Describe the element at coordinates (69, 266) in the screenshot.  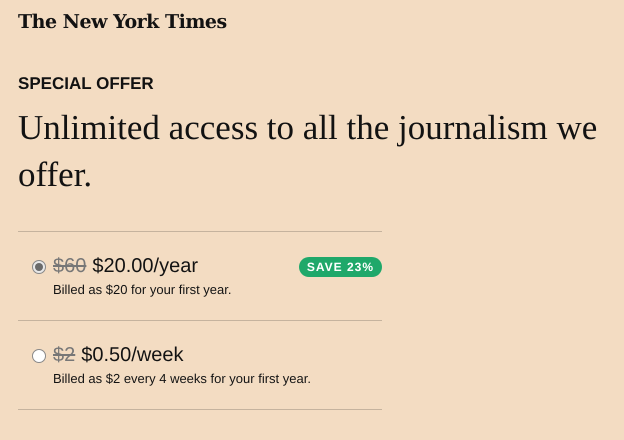
I see `old-price: $60` at that location.